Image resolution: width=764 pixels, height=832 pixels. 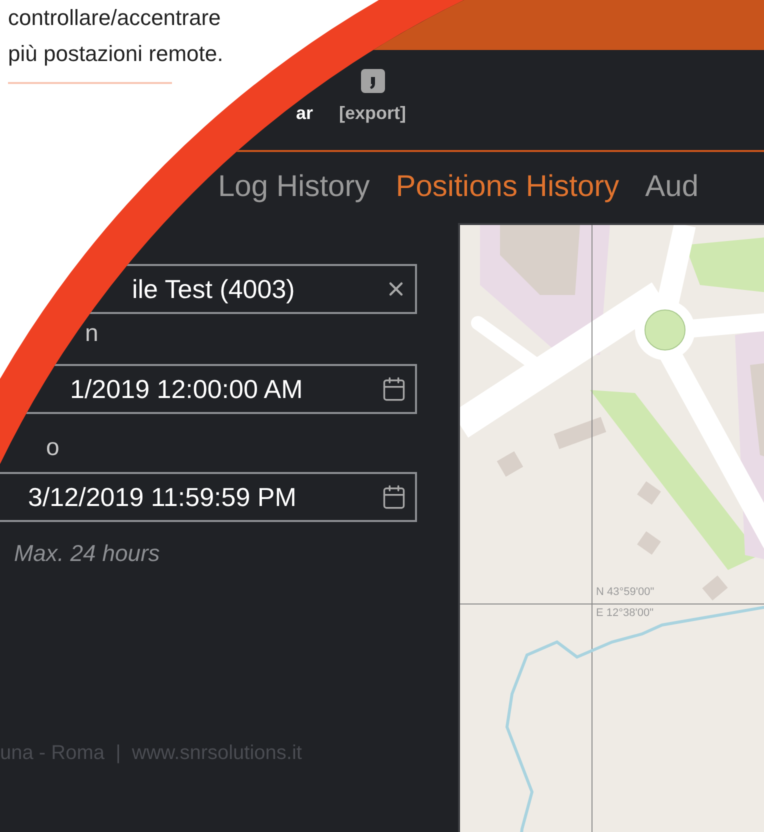 What do you see at coordinates (208, 497) in the screenshot?
I see `date-field: 3/12/2019 11:59:59 PM` at bounding box center [208, 497].